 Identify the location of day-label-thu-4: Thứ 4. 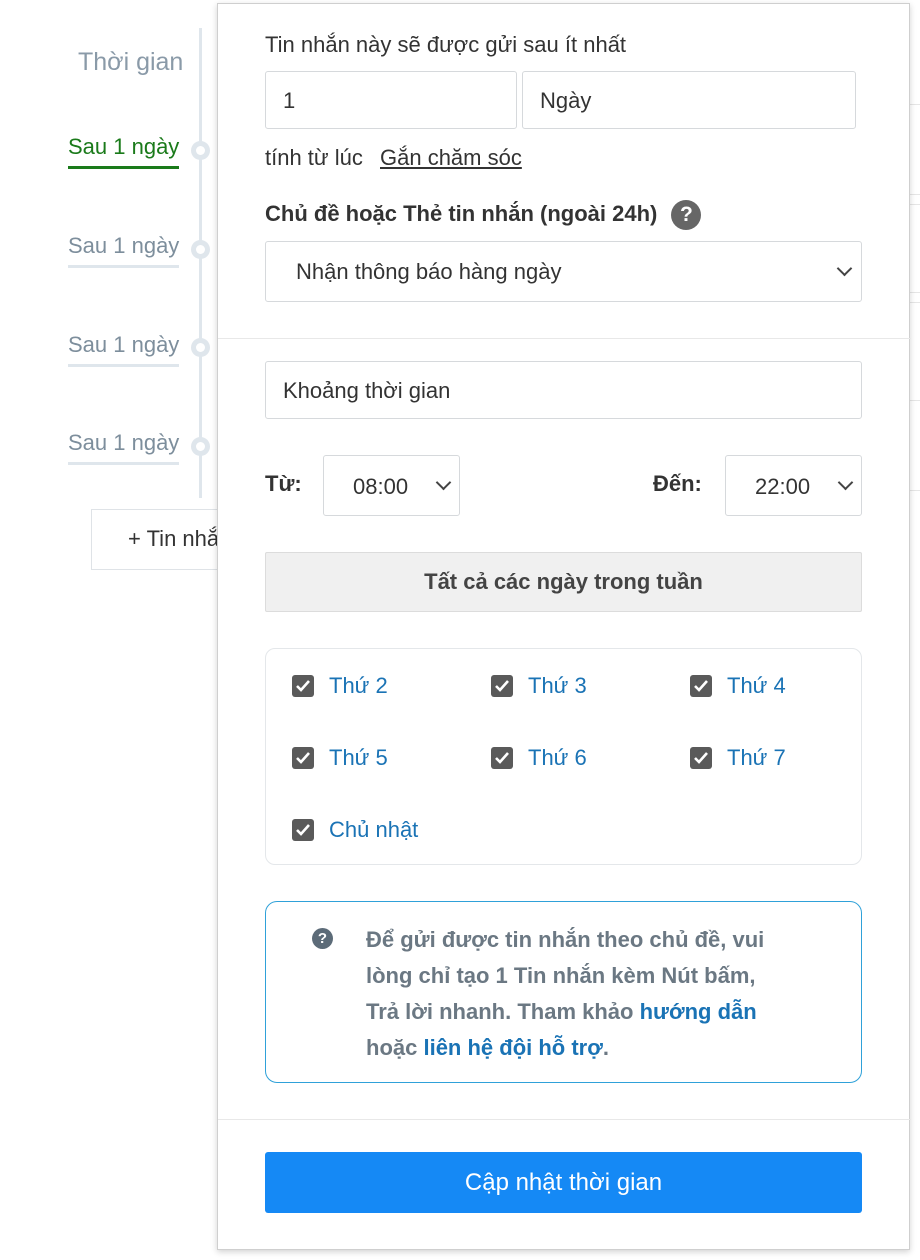
(756, 686).